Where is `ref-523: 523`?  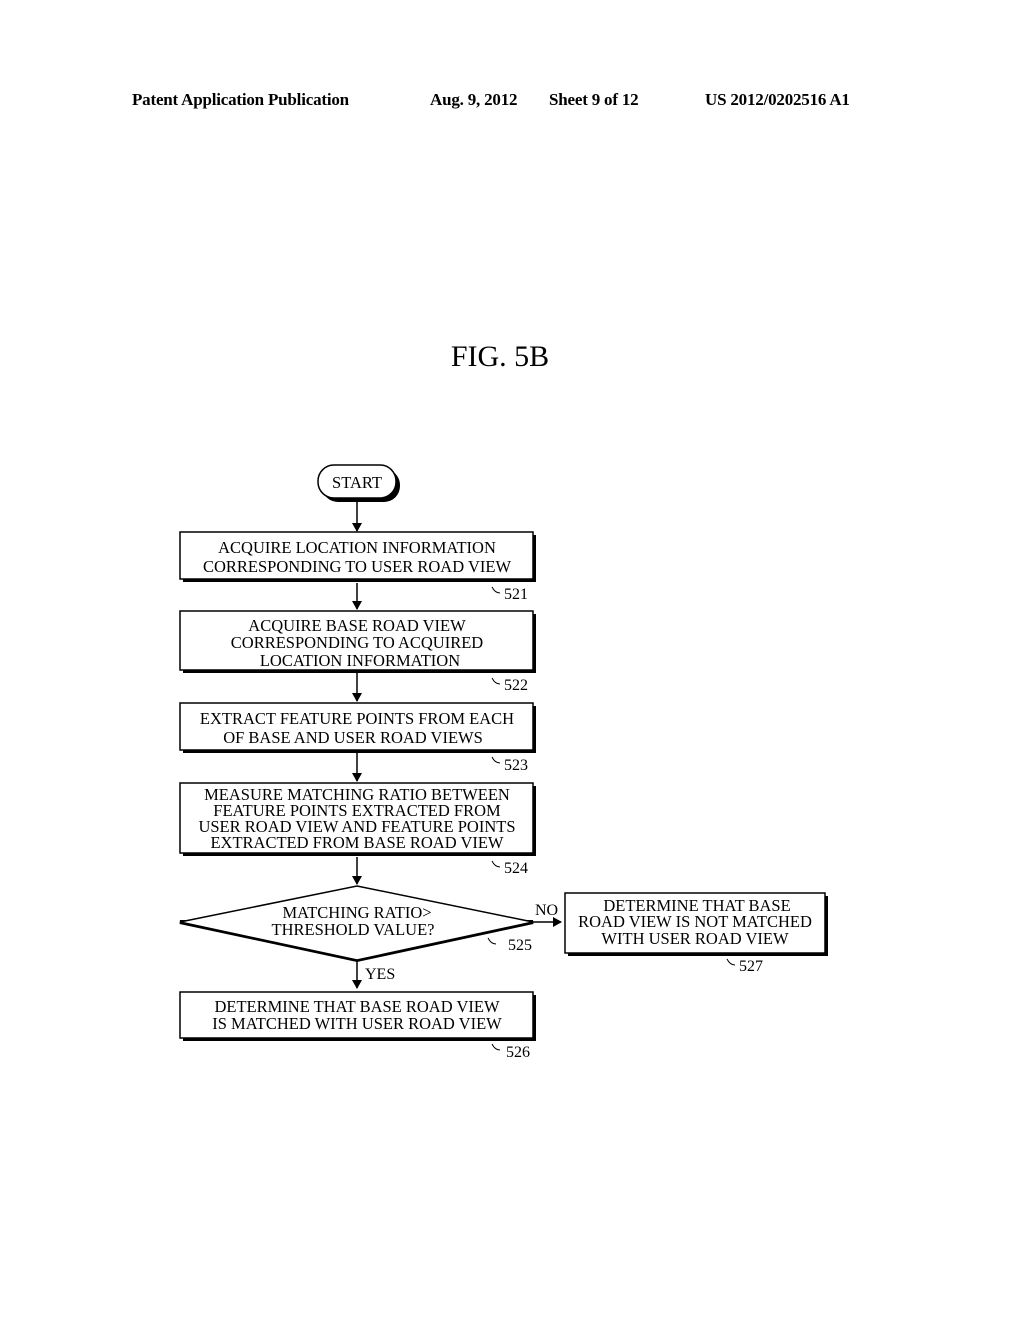 ref-523: 523 is located at coordinates (516, 765).